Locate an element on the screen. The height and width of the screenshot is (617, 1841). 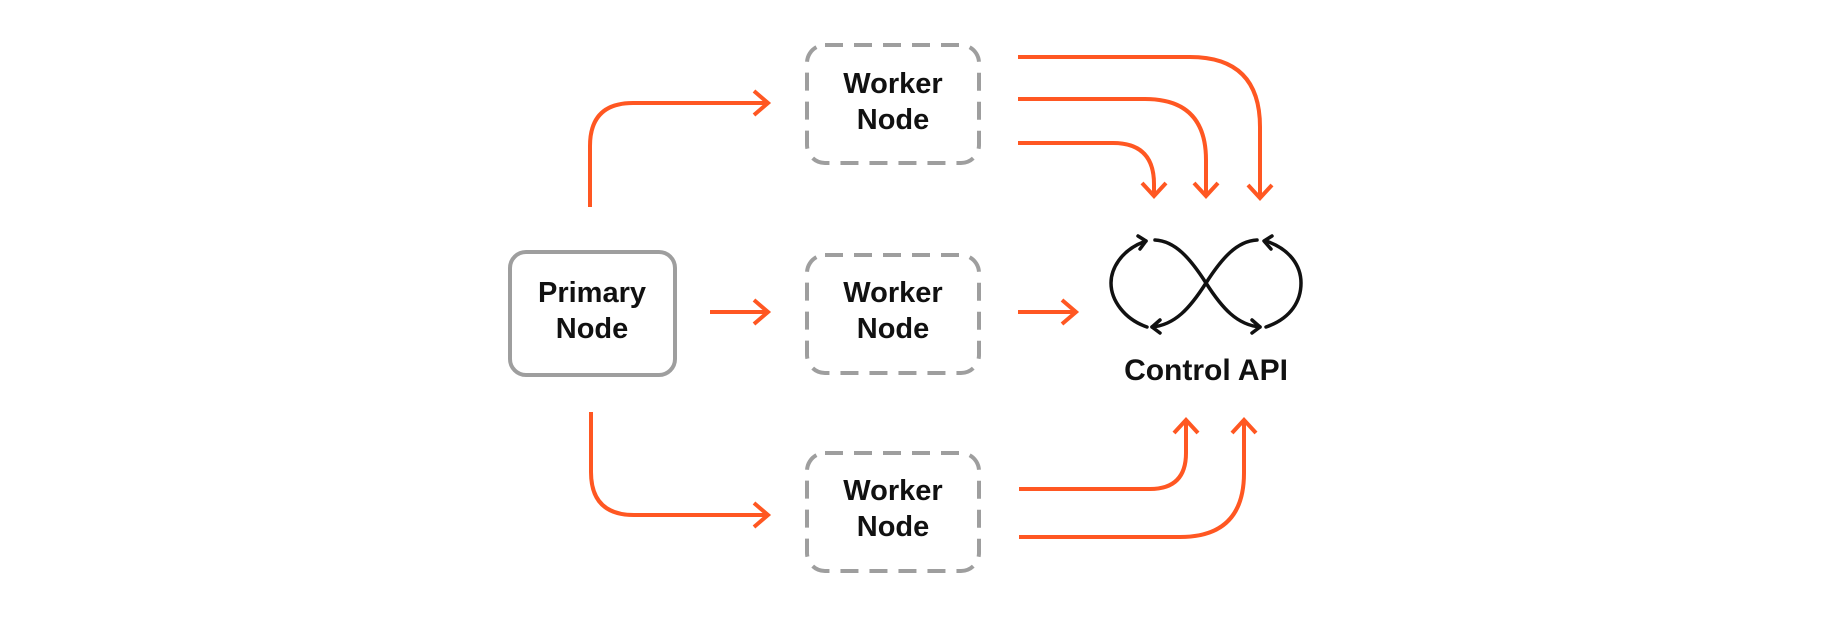
worker-node-top: Worker Node is located at coordinates (893, 104).